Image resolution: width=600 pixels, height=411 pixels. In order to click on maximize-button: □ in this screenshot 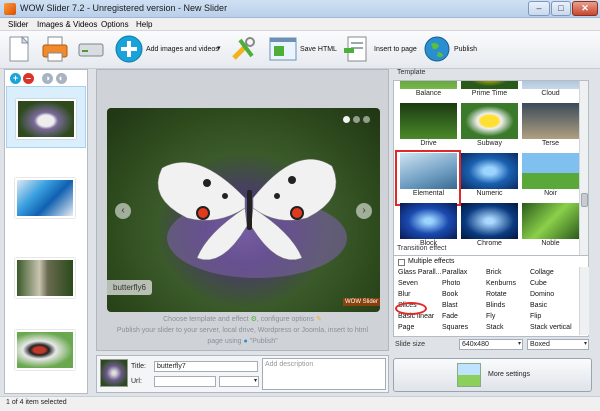, I will do `click(561, 8)`.